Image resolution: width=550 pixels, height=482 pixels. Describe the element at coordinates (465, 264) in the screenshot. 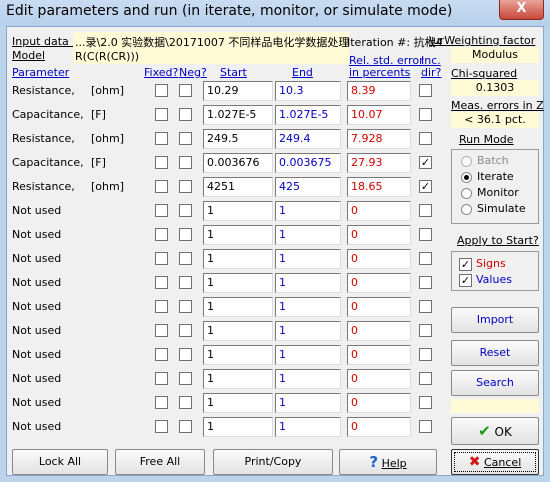

I see `signs-checkbox: ✓` at that location.